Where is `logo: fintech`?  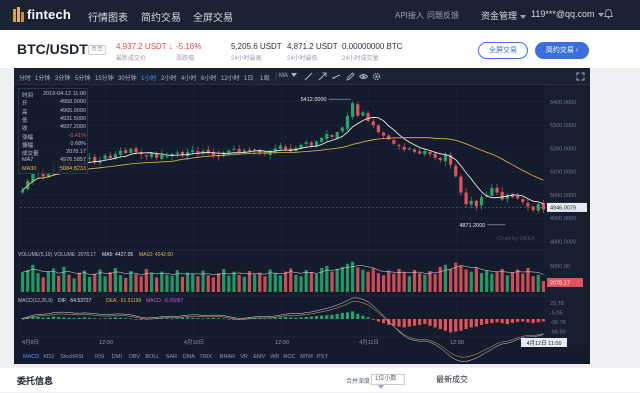
logo: fintech is located at coordinates (42, 14).